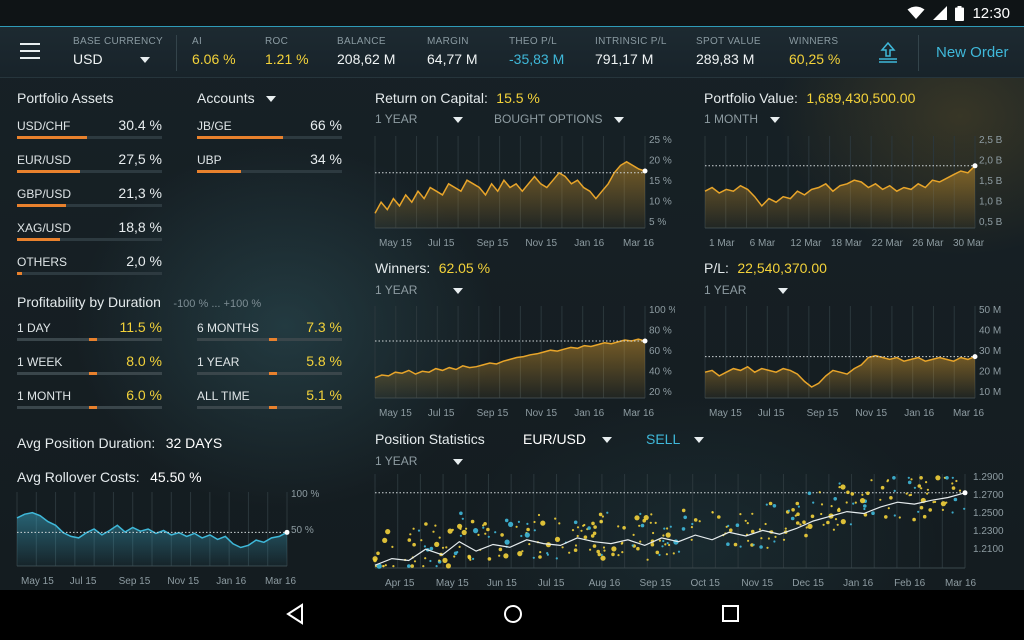 Image resolution: width=1024 pixels, height=640 pixels. What do you see at coordinates (919, 413) in the screenshot?
I see `x-tick-label: Jan 16` at bounding box center [919, 413].